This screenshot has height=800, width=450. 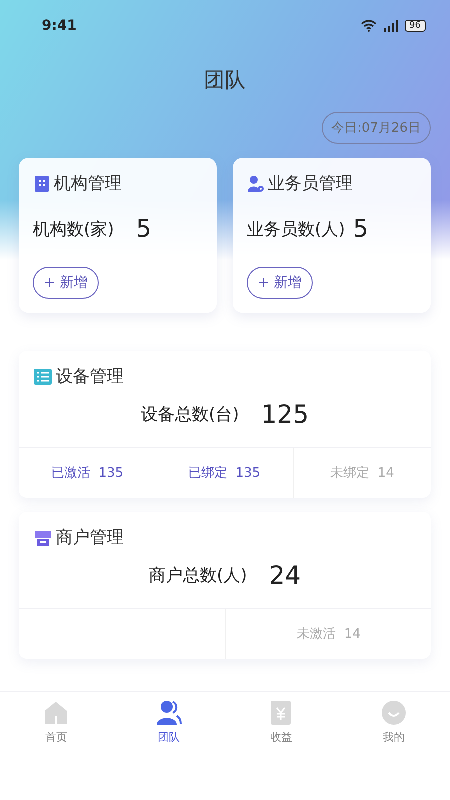 I want to click on page-title: 团队, so click(x=225, y=80).